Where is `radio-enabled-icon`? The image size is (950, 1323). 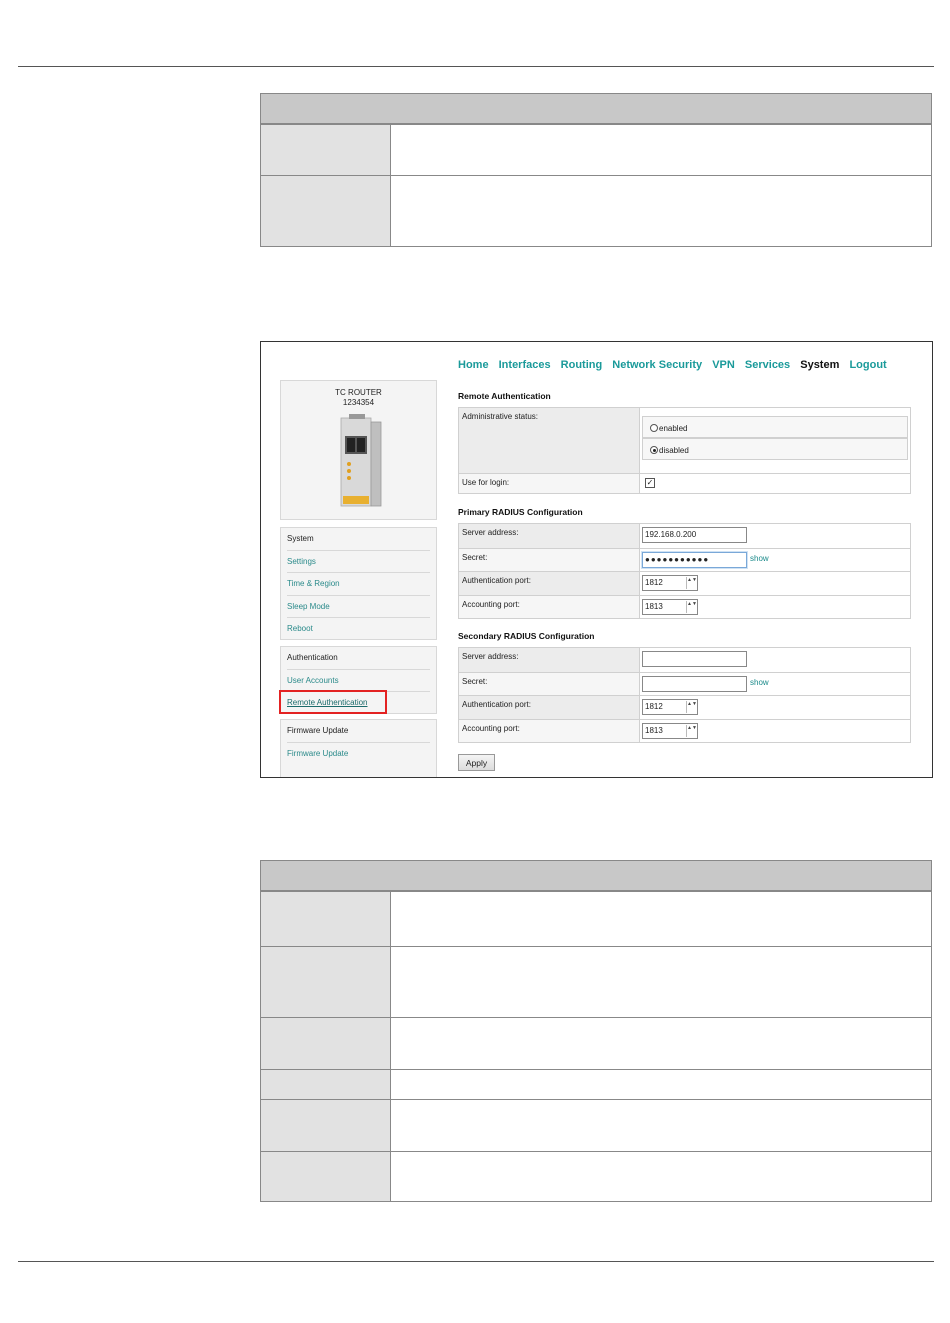 radio-enabled-icon is located at coordinates (654, 428).